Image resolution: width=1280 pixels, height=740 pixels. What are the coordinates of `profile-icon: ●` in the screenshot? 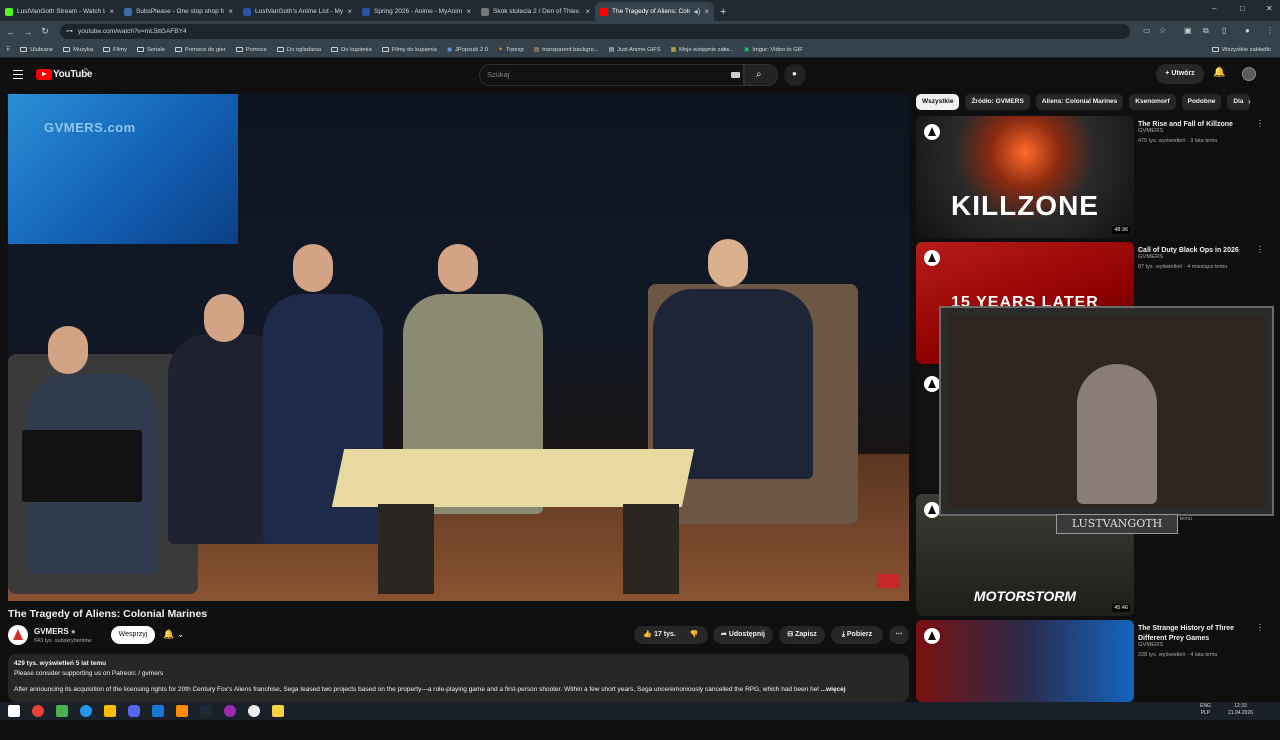 It's located at (1247, 30).